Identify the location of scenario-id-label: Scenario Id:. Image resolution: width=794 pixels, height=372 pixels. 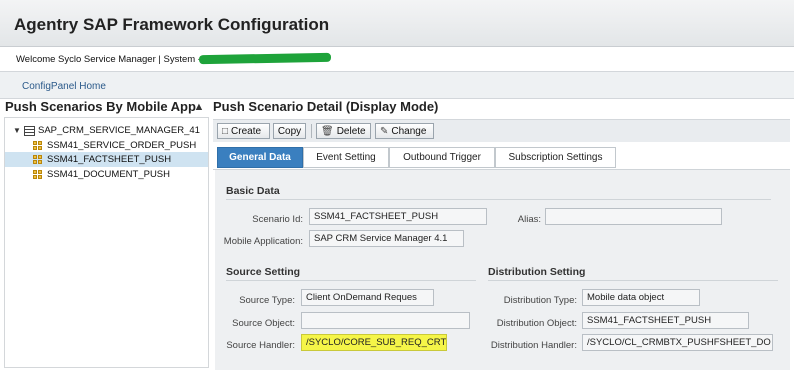
(277, 219).